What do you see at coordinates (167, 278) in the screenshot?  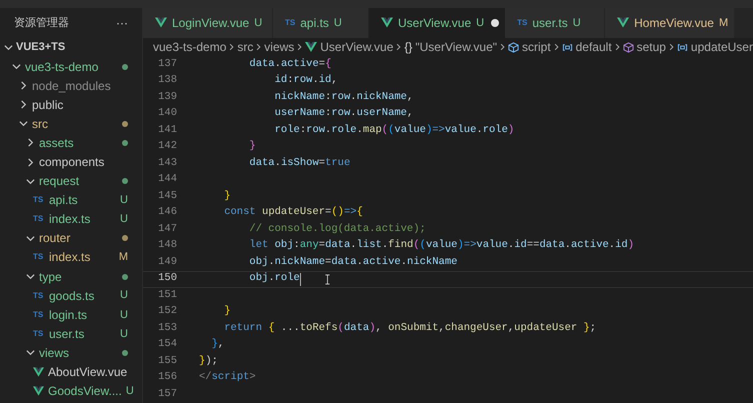 I see `line-number: 150` at bounding box center [167, 278].